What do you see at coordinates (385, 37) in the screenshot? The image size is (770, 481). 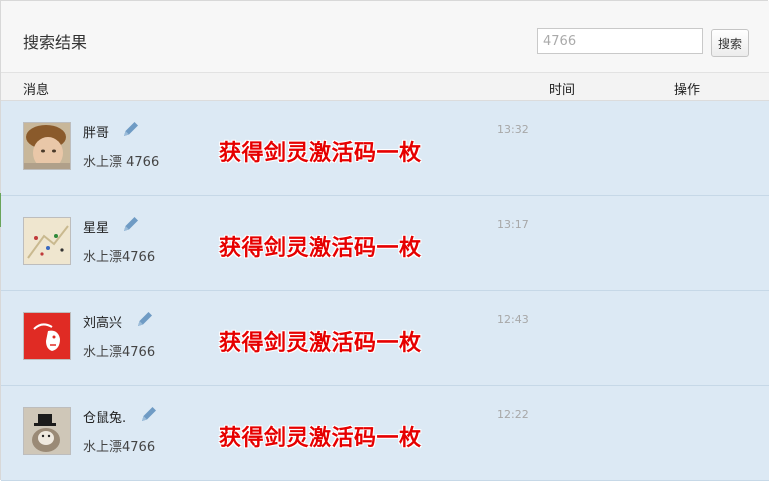 I see `header-bar: 搜索结果 搜索` at bounding box center [385, 37].